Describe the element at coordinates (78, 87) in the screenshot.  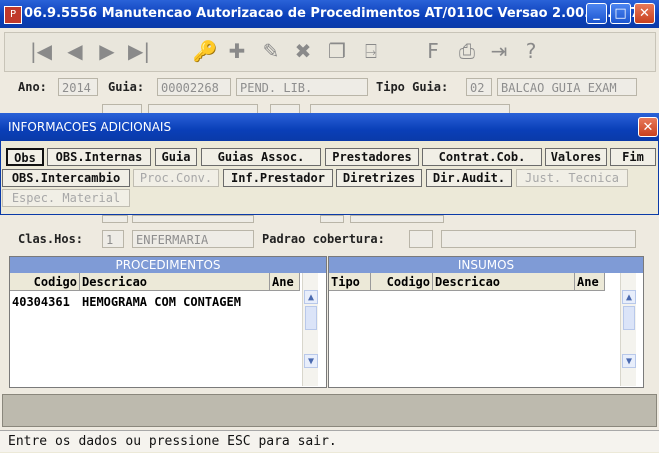
I see `ano-field: 2014` at that location.